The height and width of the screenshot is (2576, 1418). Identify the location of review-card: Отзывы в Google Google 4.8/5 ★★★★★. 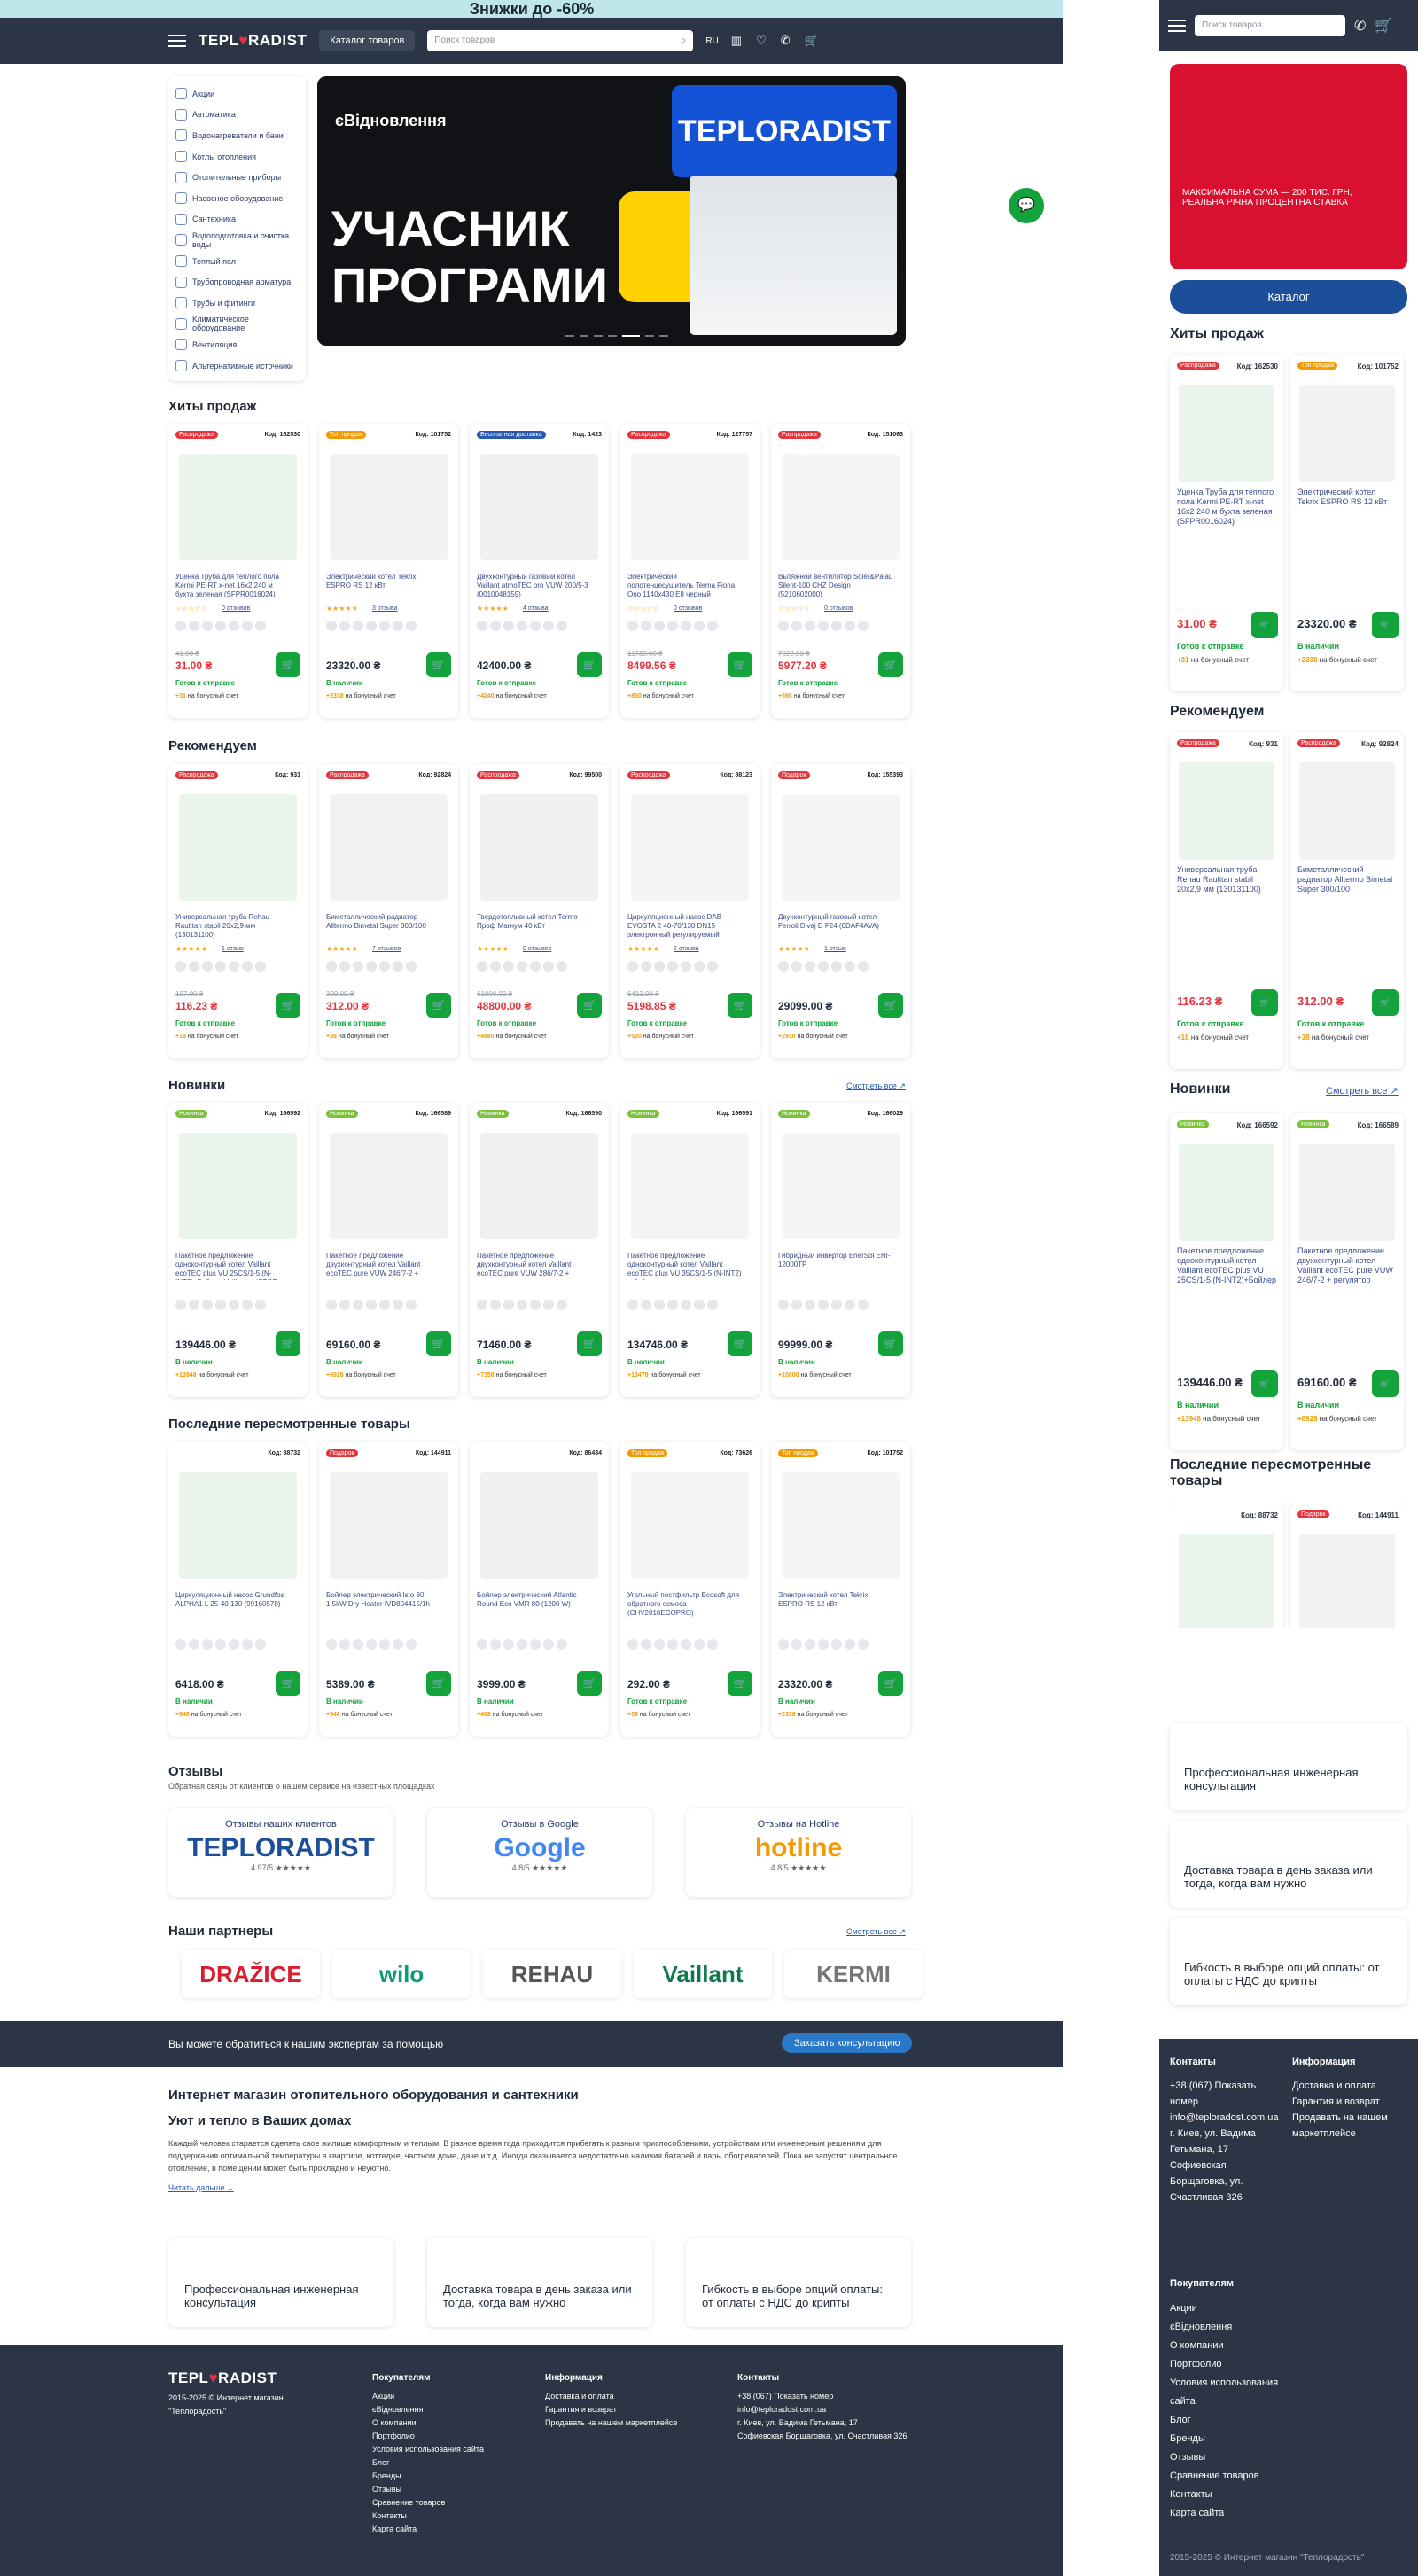
(539, 1853).